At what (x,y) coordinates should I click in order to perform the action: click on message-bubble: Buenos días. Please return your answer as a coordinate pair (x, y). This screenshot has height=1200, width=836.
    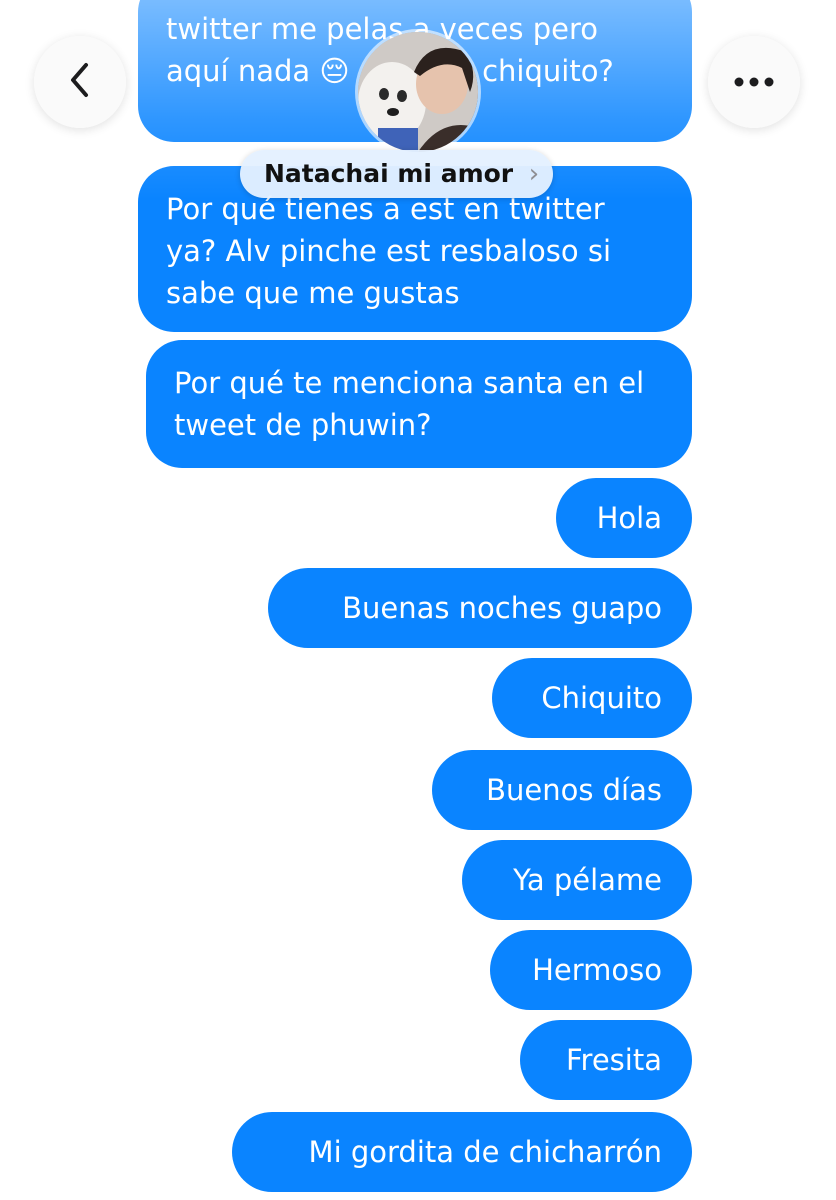
    Looking at the image, I should click on (562, 790).